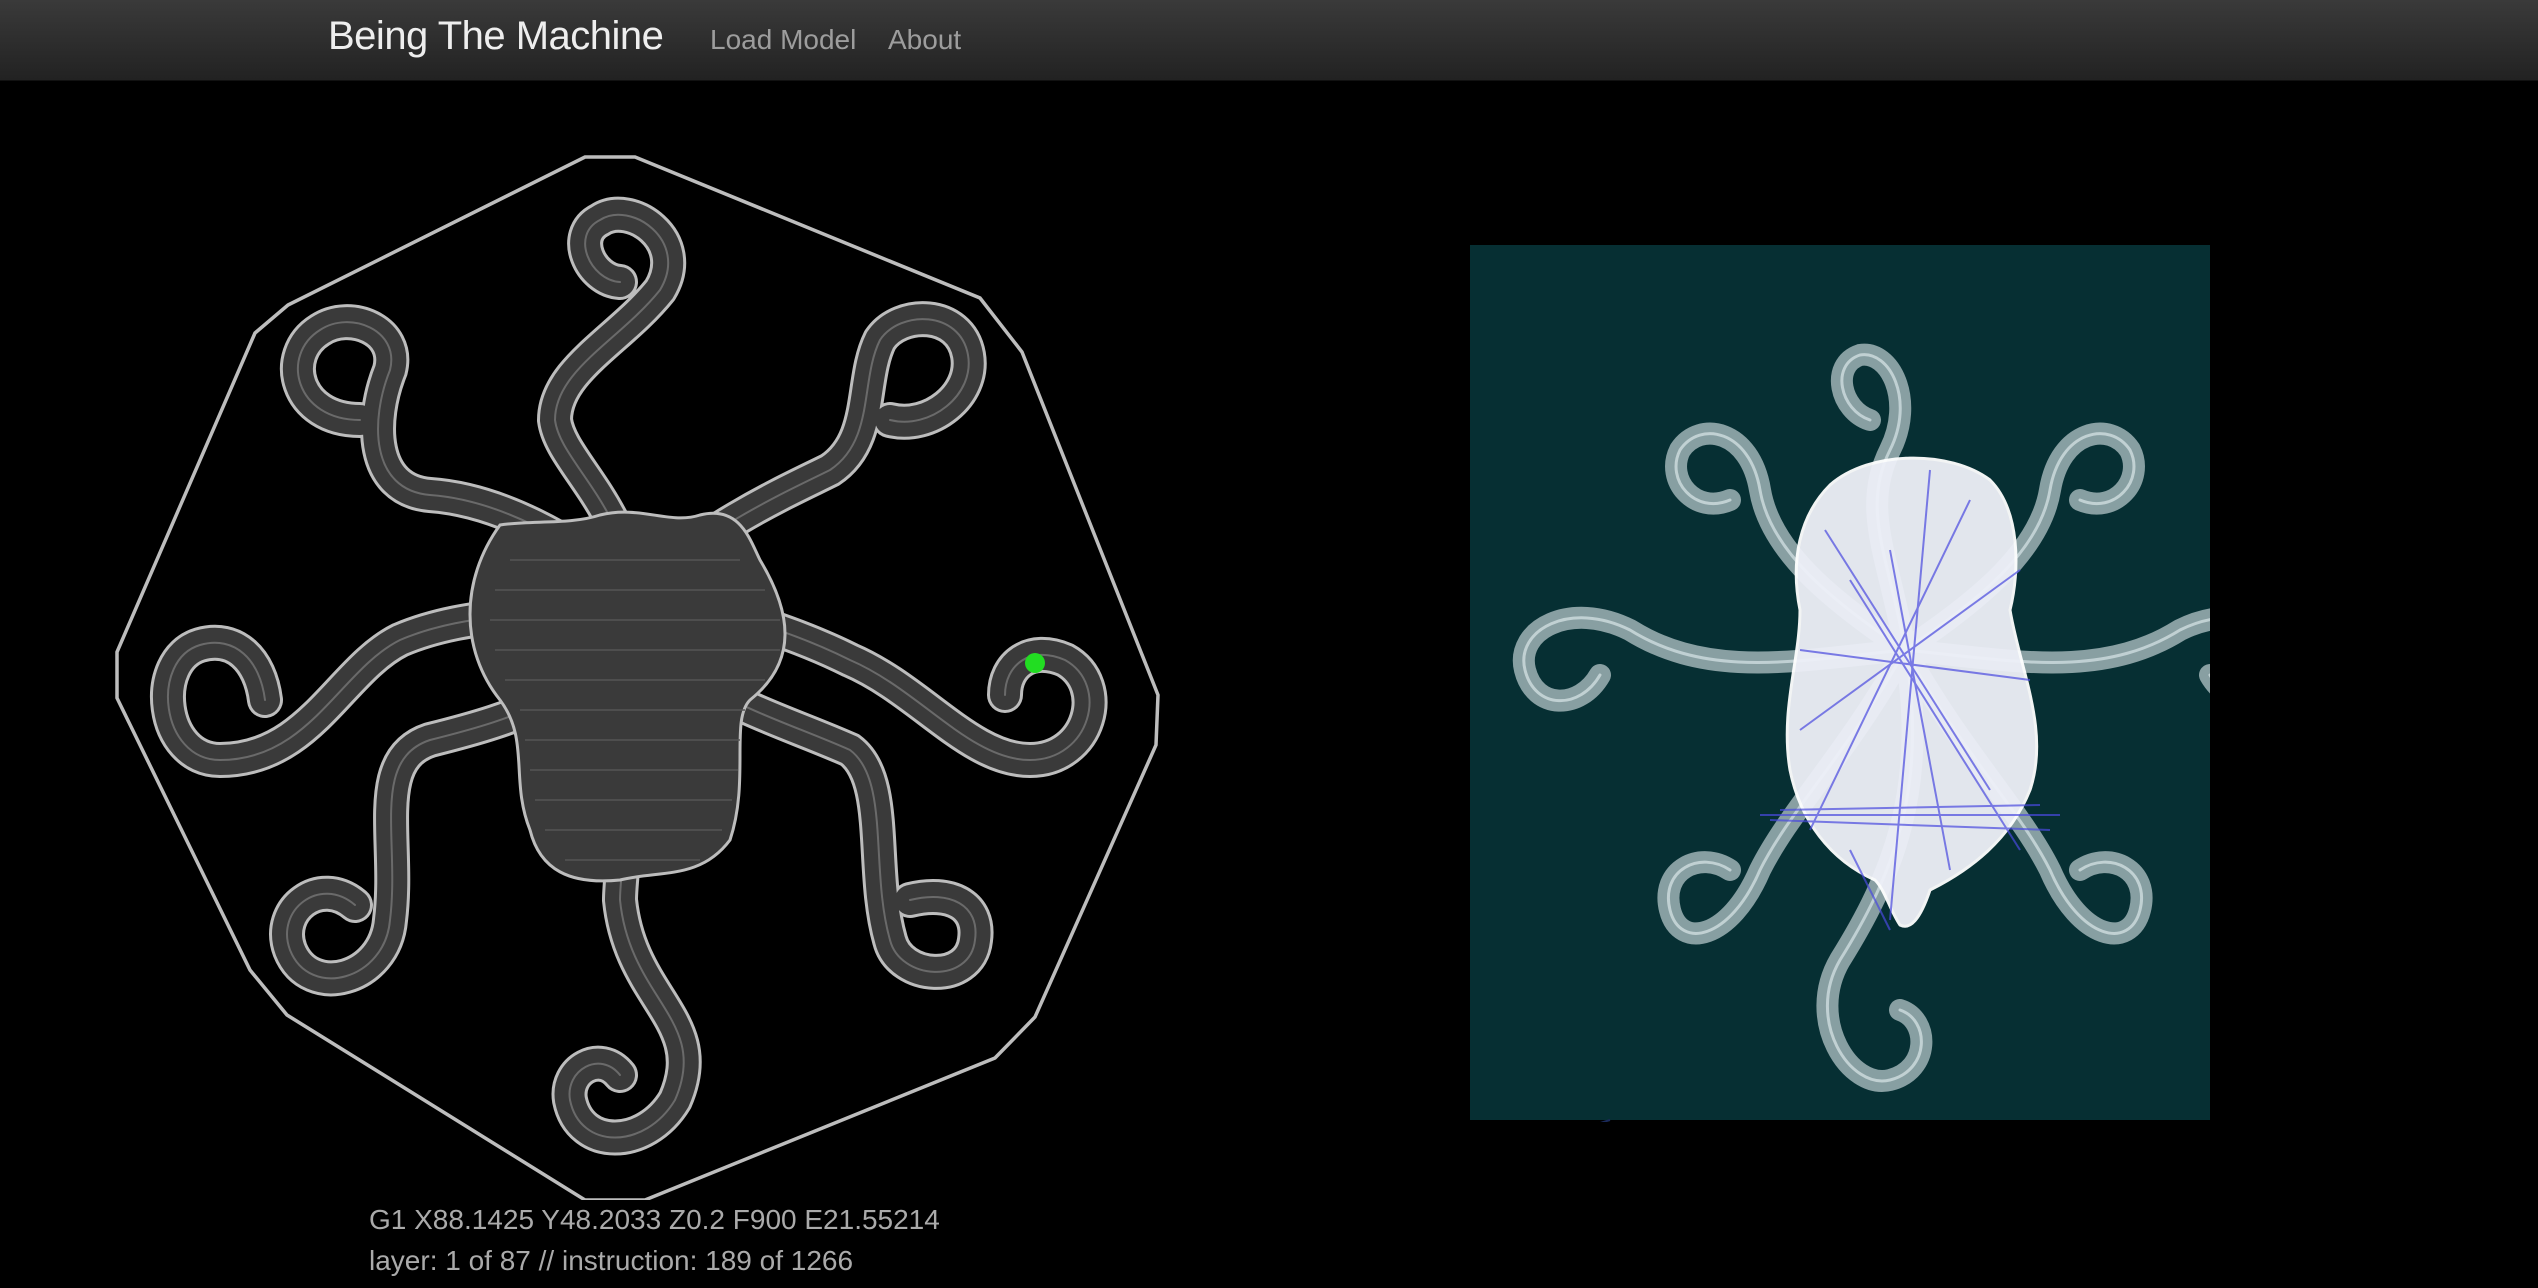 This screenshot has height=1288, width=2538. What do you see at coordinates (1269, 40) in the screenshot?
I see `navbar: Being The Machine Load Model About` at bounding box center [1269, 40].